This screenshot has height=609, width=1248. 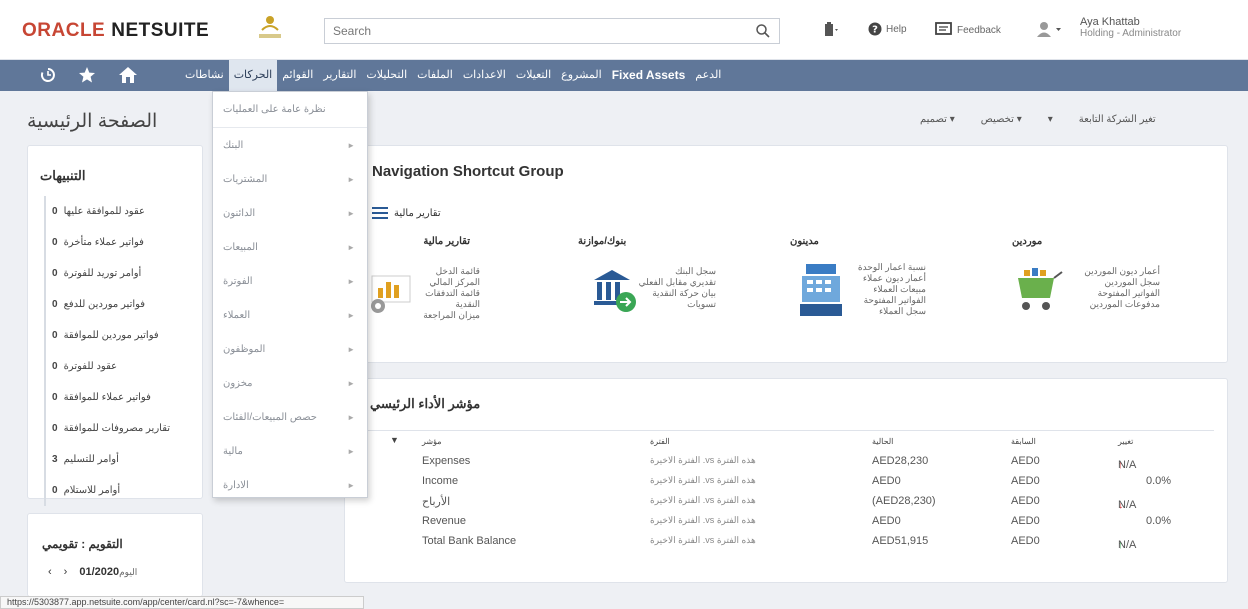 What do you see at coordinates (48, 75) in the screenshot?
I see `recent-icon` at bounding box center [48, 75].